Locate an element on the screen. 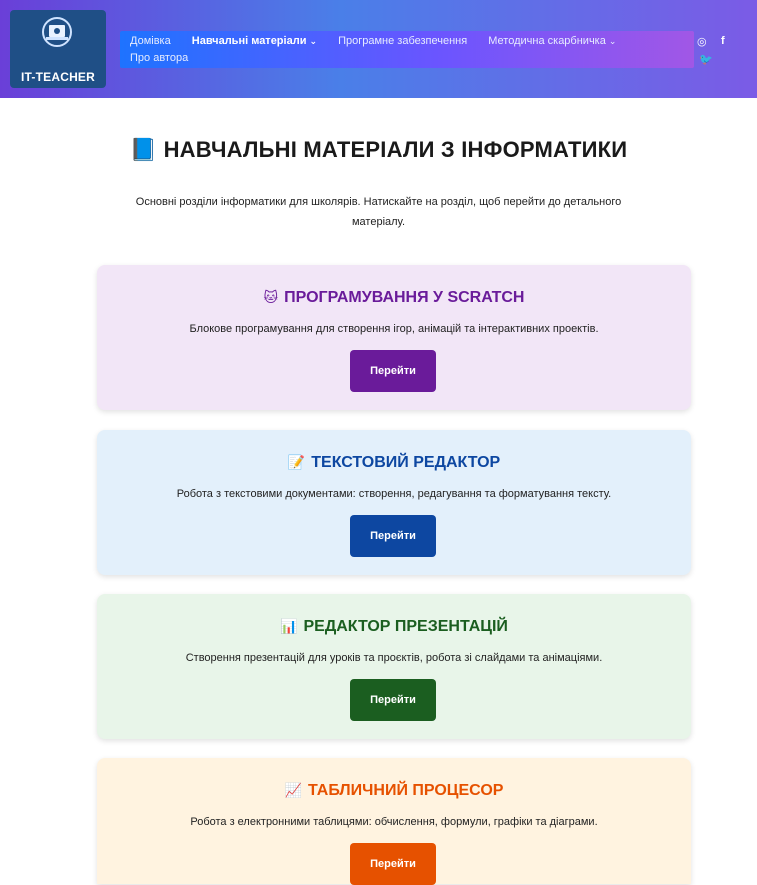 This screenshot has height=885, width=757. go-button-text-editor: Перейти is located at coordinates (393, 536).